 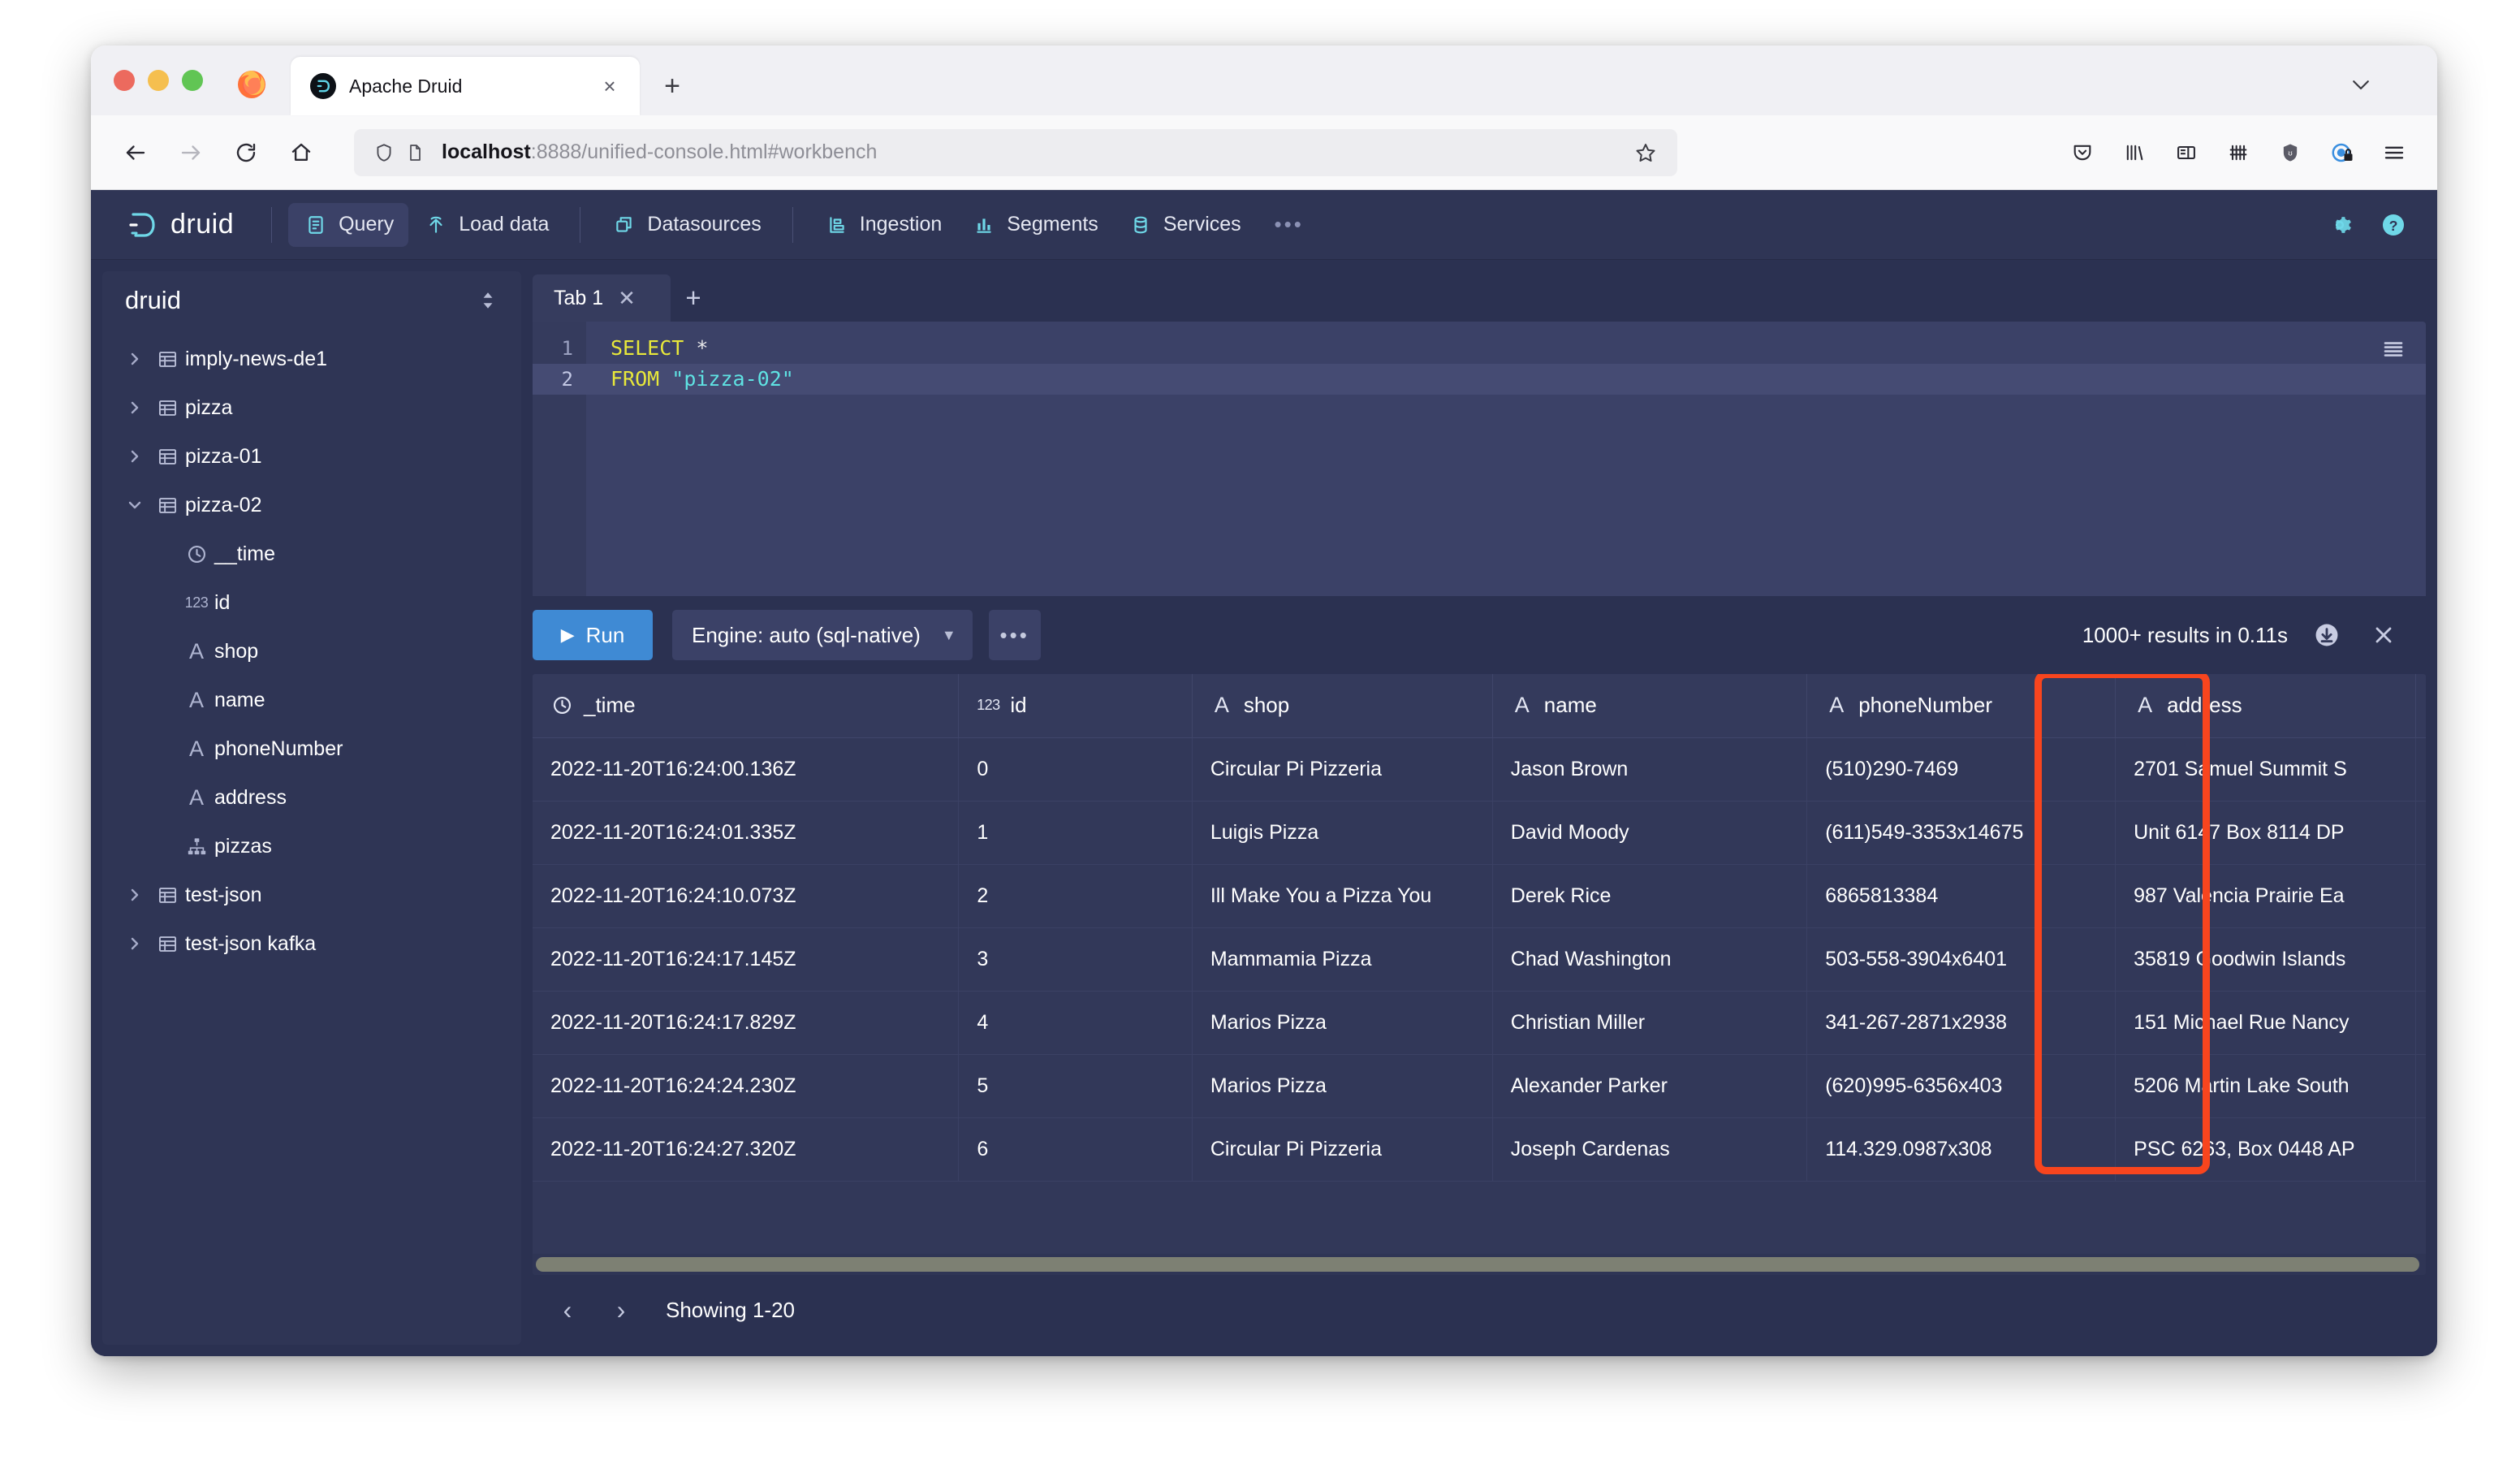 I want to click on editor-menu-icon, so click(x=2393, y=349).